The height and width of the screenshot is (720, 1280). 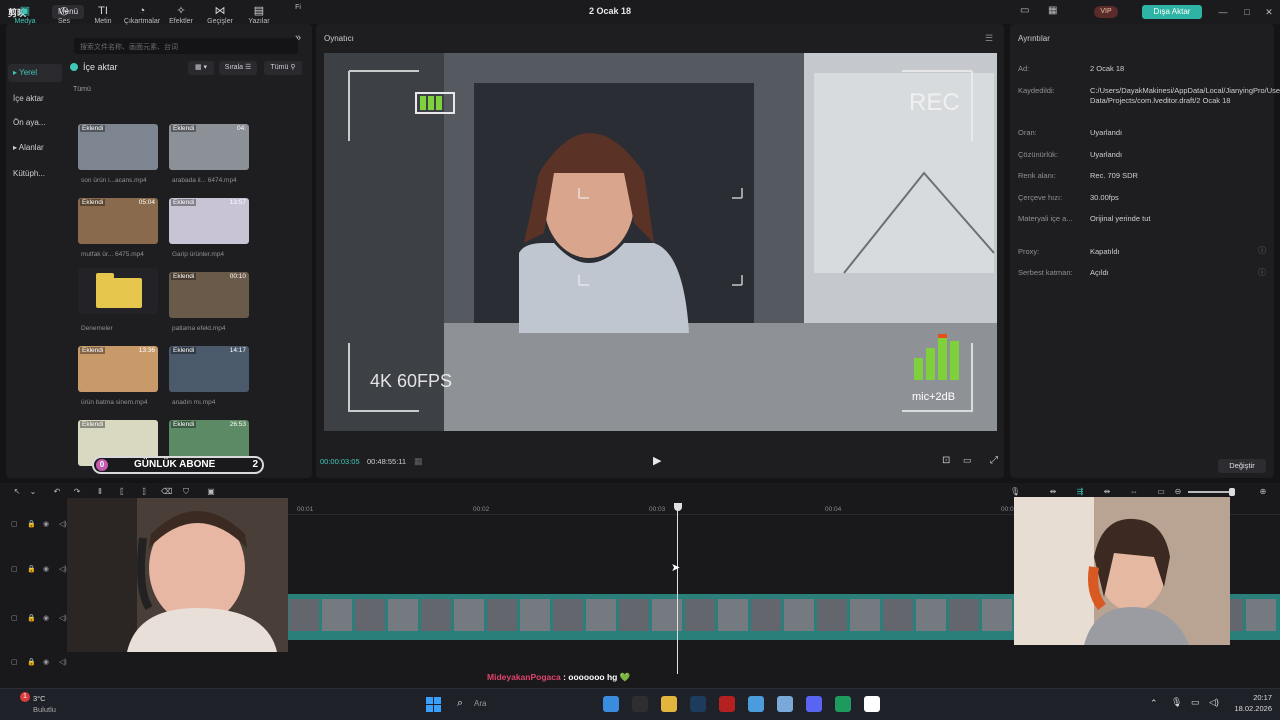 What do you see at coordinates (211, 492) in the screenshot?
I see `image-icon: ▣` at bounding box center [211, 492].